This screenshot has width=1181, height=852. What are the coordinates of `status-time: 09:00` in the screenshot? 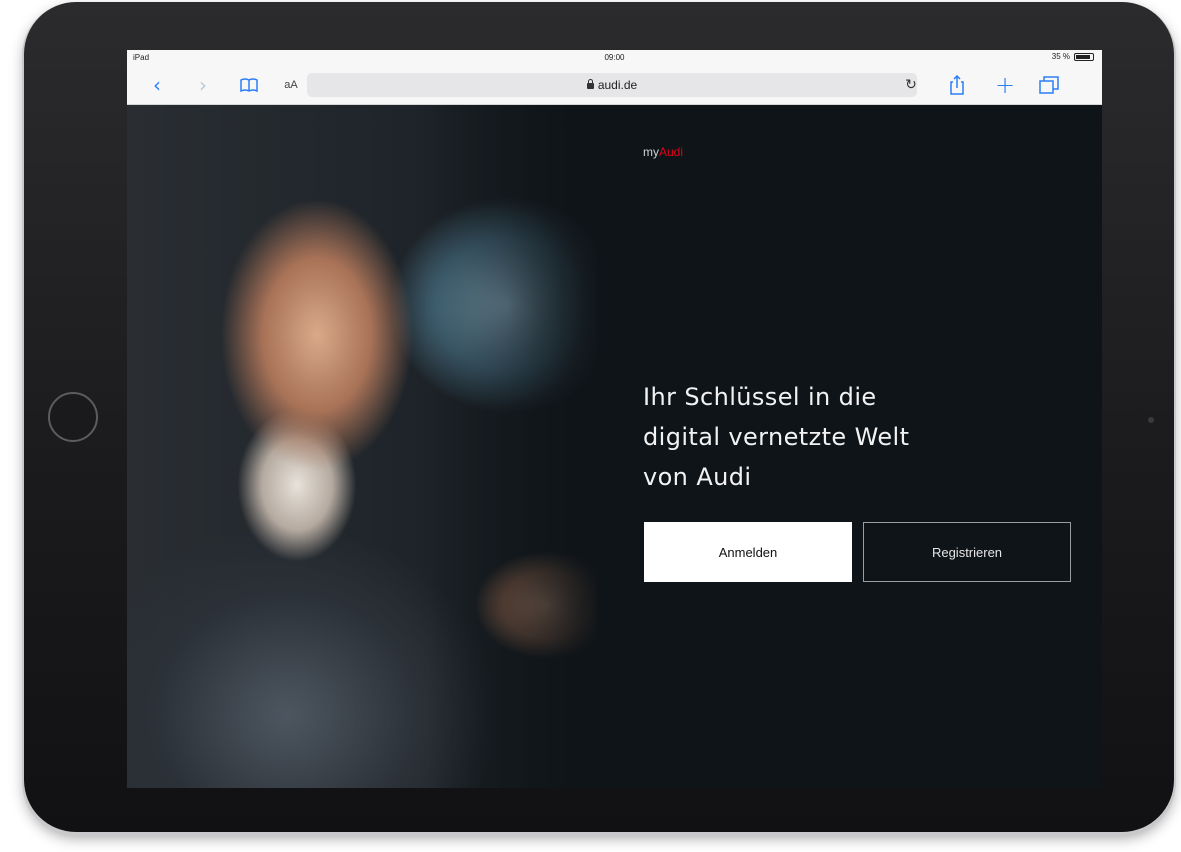 It's located at (614, 57).